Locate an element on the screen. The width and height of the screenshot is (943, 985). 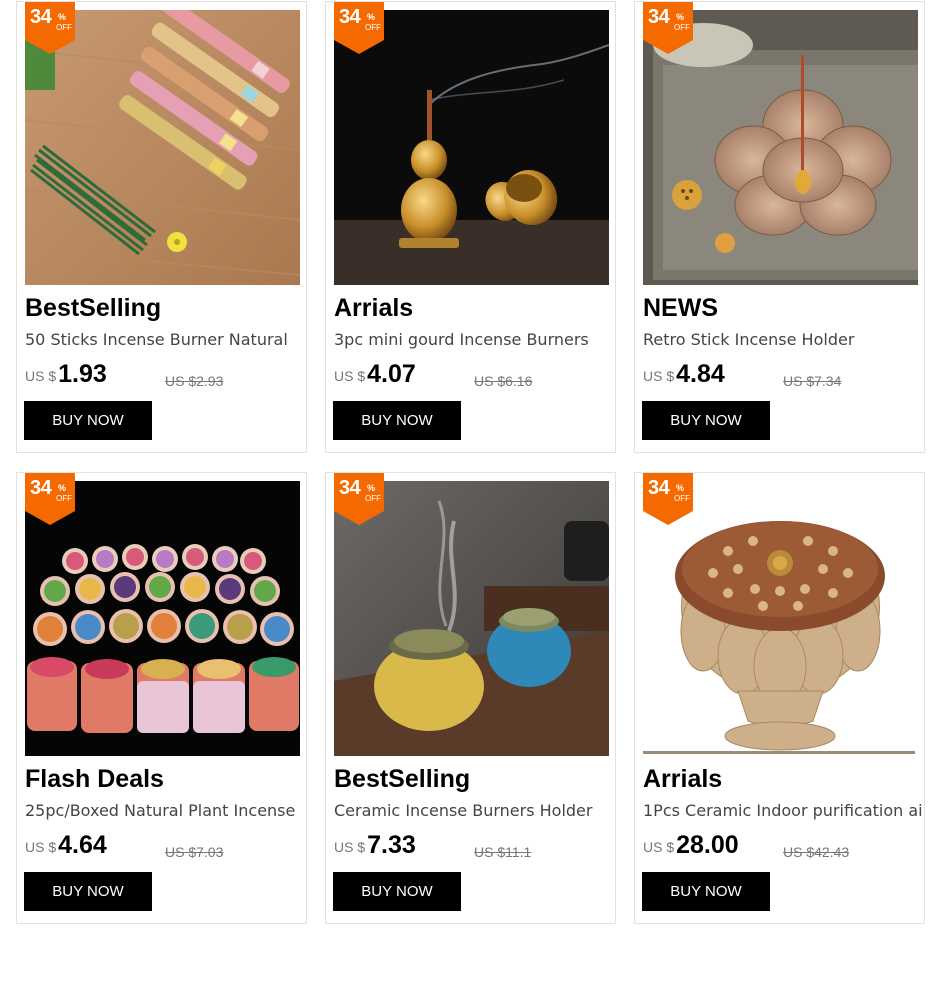
original-price: US $7.03 is located at coordinates (194, 852).